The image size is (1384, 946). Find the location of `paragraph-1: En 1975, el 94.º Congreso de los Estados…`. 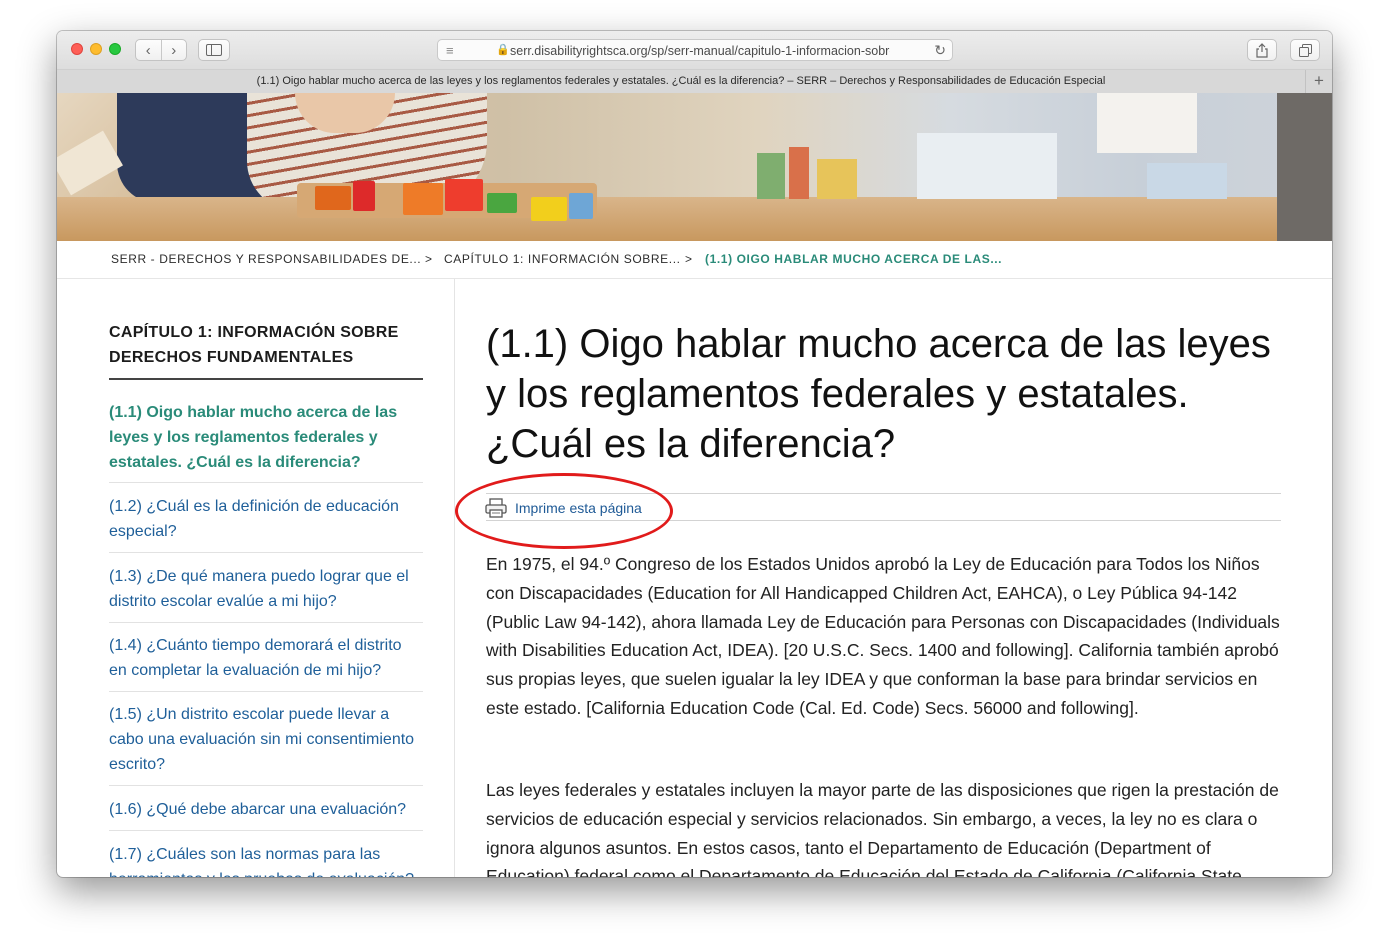

paragraph-1: En 1975, el 94.º Congreso de los Estados… is located at coordinates (883, 636).